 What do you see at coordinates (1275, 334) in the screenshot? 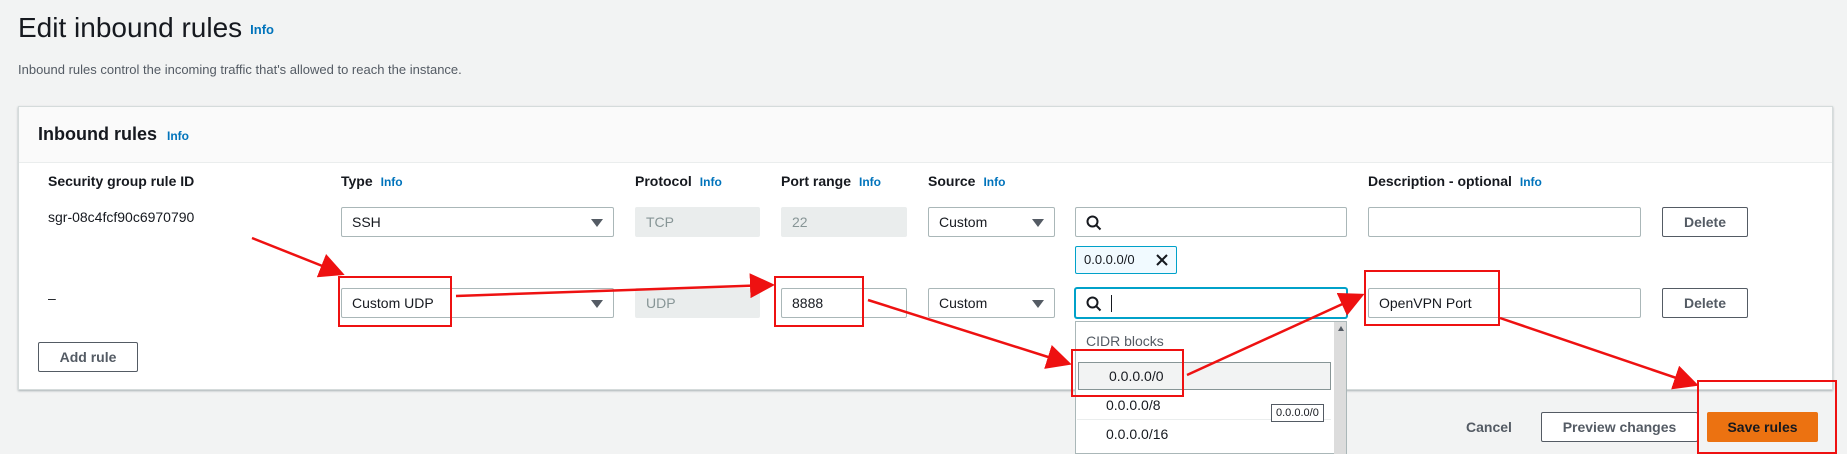
I see `arrow-to-description` at bounding box center [1275, 334].